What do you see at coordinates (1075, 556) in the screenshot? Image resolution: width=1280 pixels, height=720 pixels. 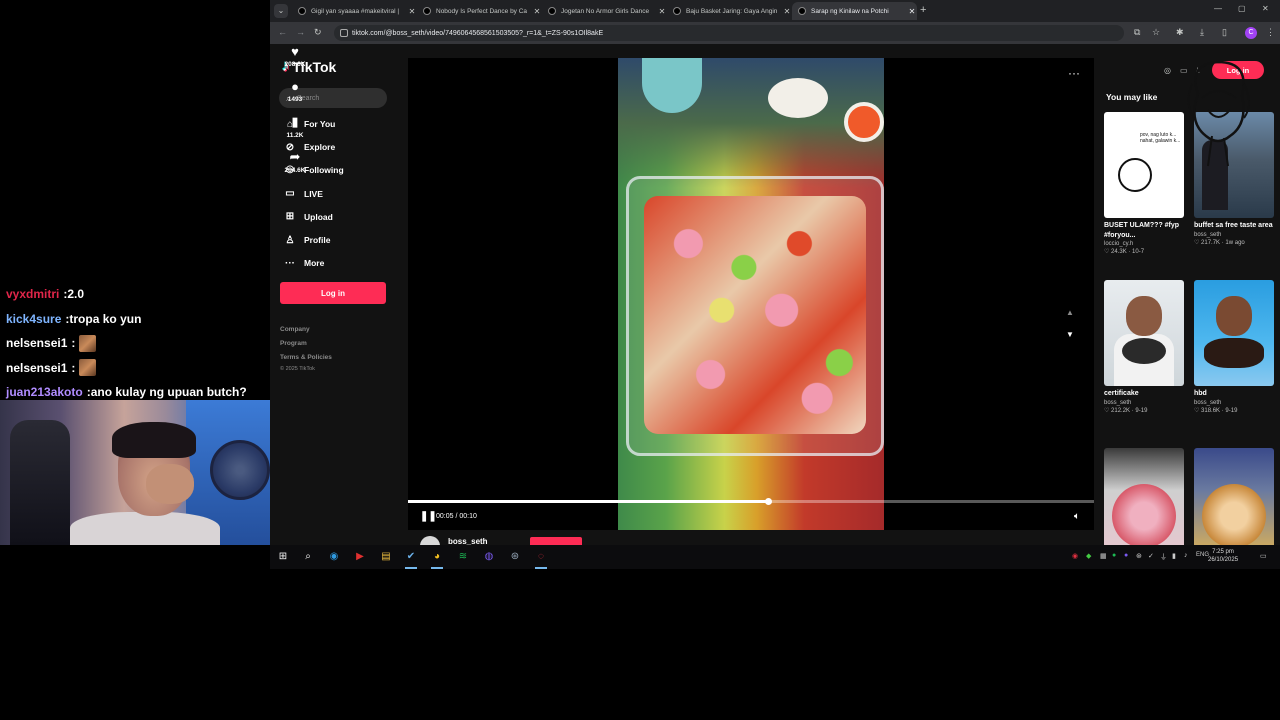 I see `tray-record-icon: ◉` at bounding box center [1075, 556].